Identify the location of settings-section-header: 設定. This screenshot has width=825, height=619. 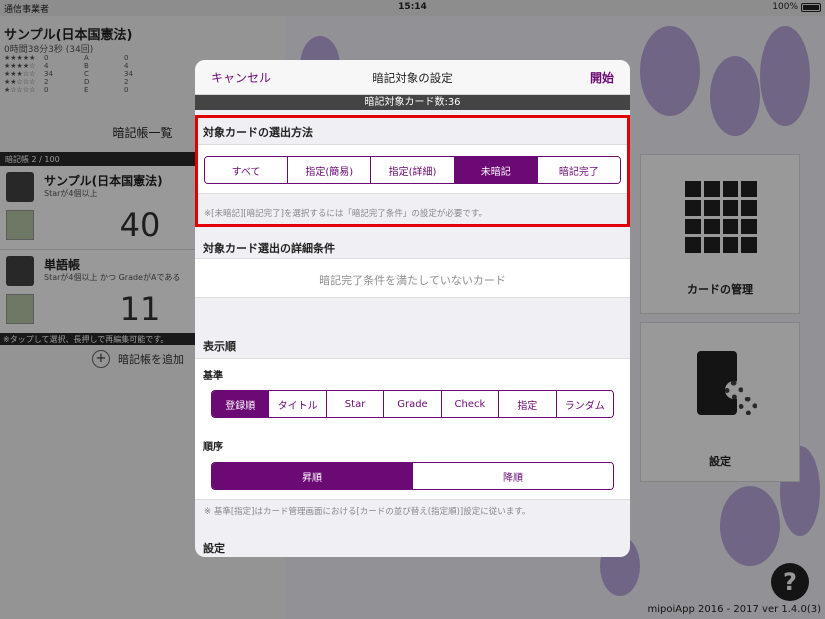
(214, 548).